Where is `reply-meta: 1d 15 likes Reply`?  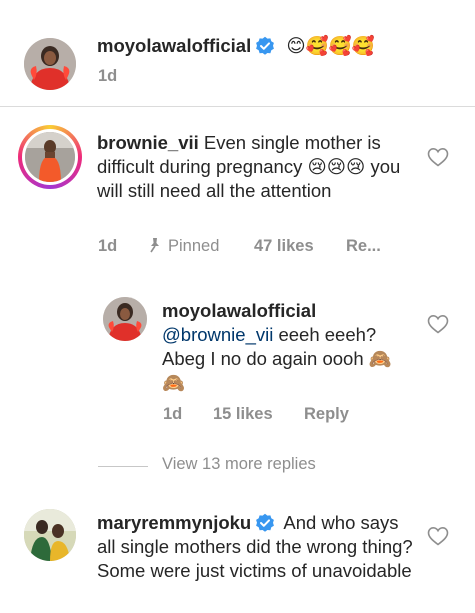
reply-meta: 1d 15 likes Reply is located at coordinates (256, 414).